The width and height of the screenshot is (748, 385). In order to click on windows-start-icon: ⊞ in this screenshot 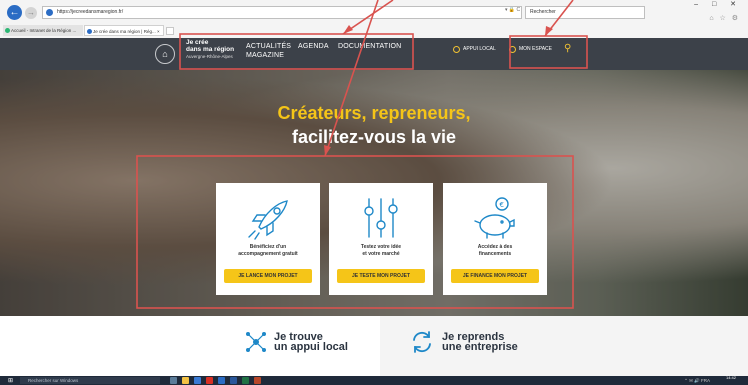, I will do `click(11, 381)`.